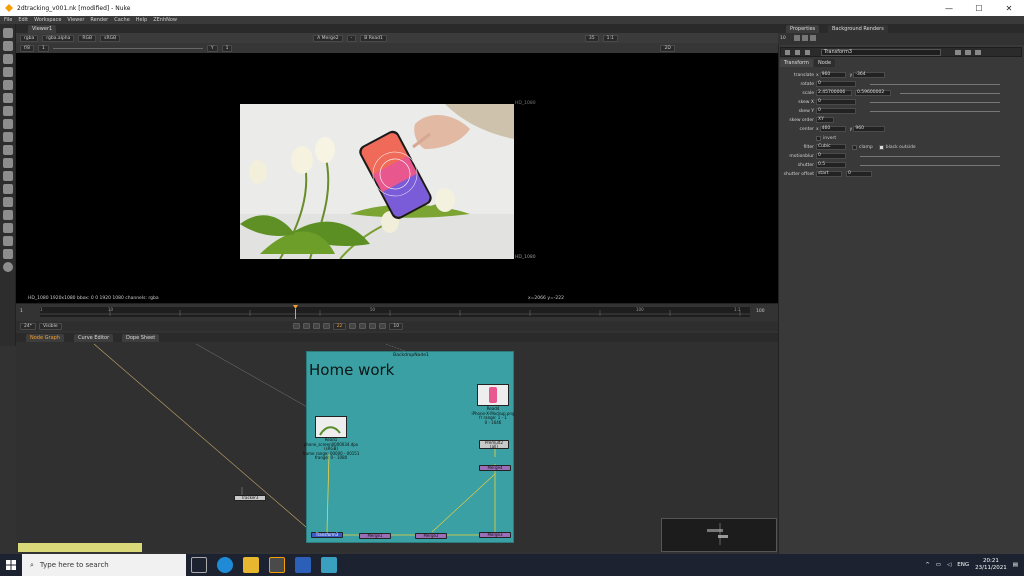  What do you see at coordinates (165, 20) in the screenshot?
I see `menu-zenhnow: ZEnhNow` at bounding box center [165, 20].